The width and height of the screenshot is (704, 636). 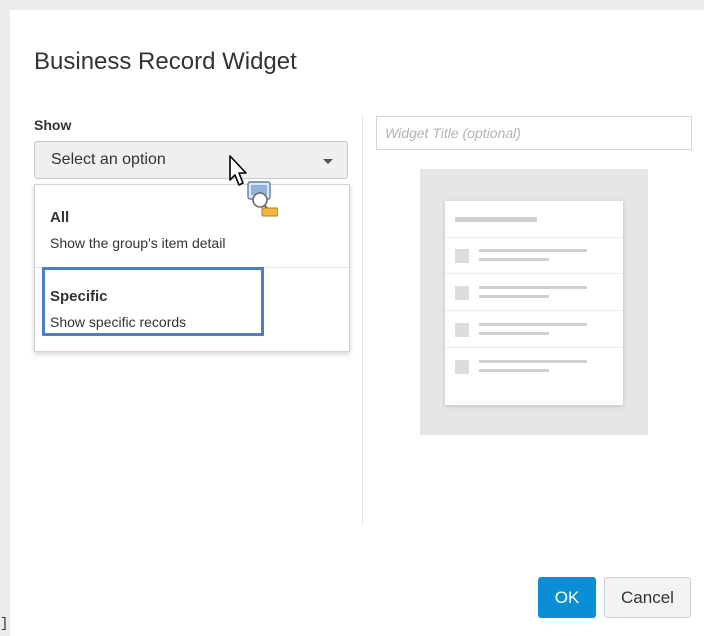 What do you see at coordinates (496, 219) in the screenshot?
I see `preview-header-line` at bounding box center [496, 219].